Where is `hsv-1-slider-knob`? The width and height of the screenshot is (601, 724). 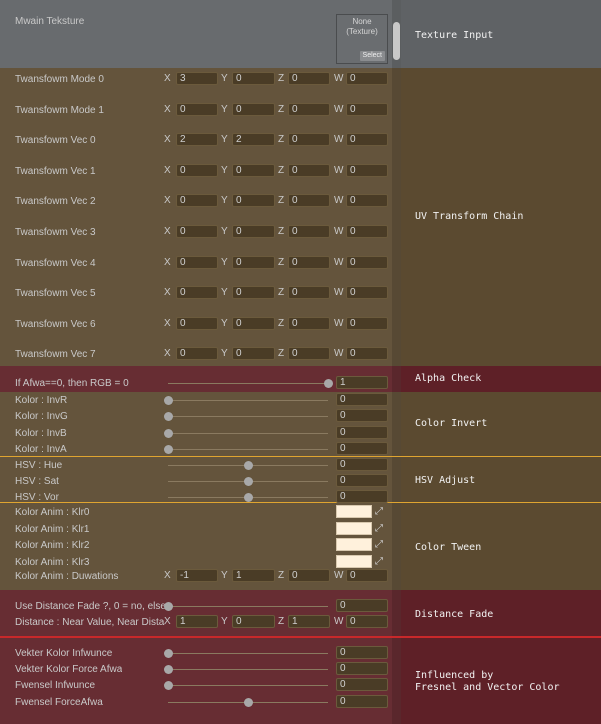 hsv-1-slider-knob is located at coordinates (248, 481).